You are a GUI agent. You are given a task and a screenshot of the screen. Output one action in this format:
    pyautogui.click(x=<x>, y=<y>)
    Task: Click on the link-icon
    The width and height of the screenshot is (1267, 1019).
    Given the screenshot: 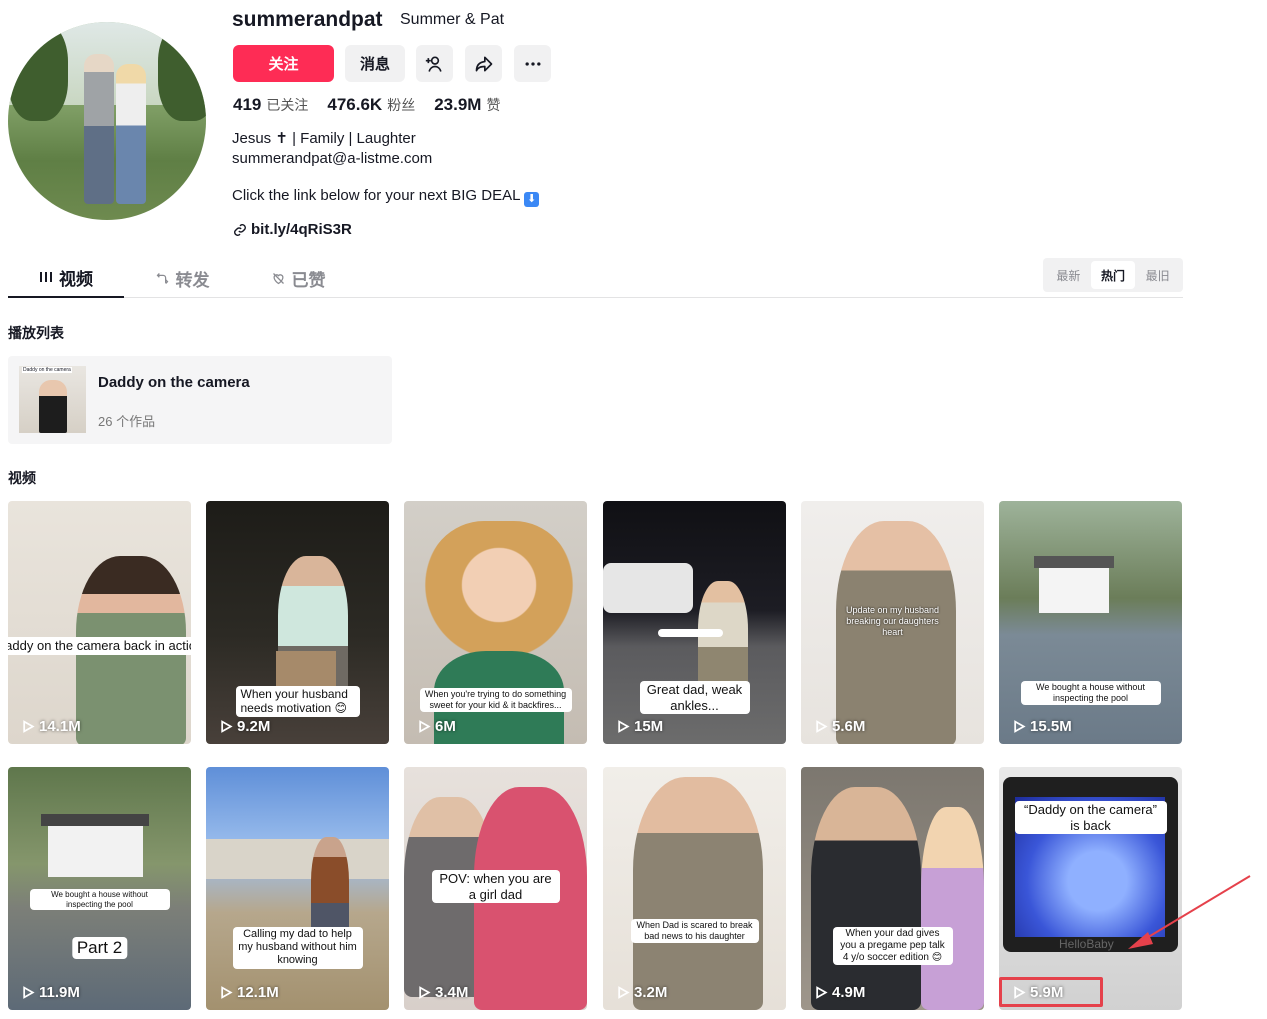 What is the action you would take?
    pyautogui.click(x=240, y=229)
    